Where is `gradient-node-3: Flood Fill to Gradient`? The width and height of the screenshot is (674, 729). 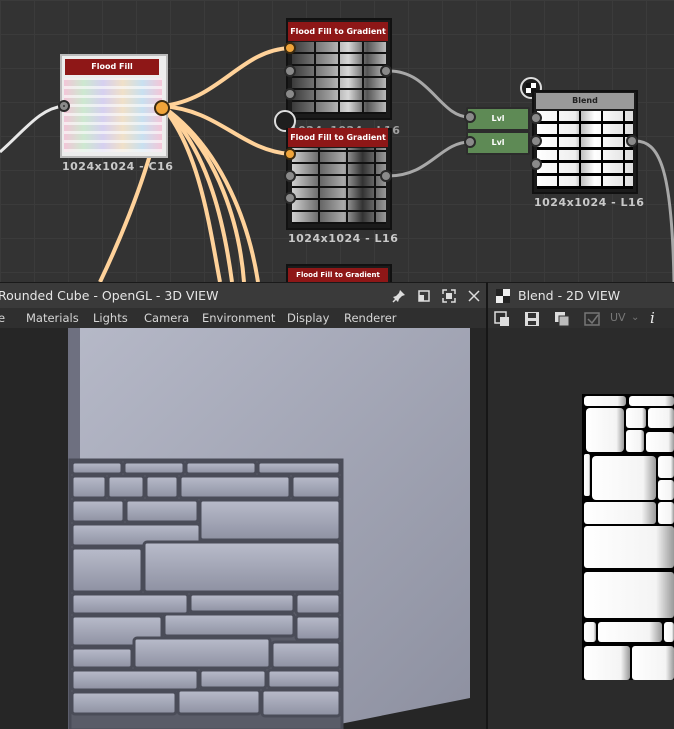 gradient-node-3: Flood Fill to Gradient is located at coordinates (340, 273).